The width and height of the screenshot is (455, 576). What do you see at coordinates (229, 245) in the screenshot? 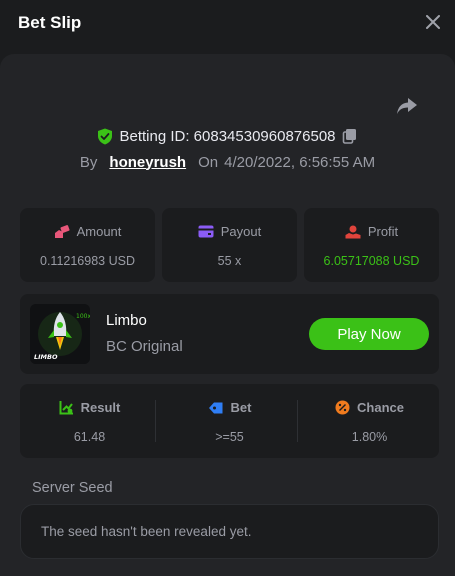
I see `payout-card: Payout 55 x` at bounding box center [229, 245].